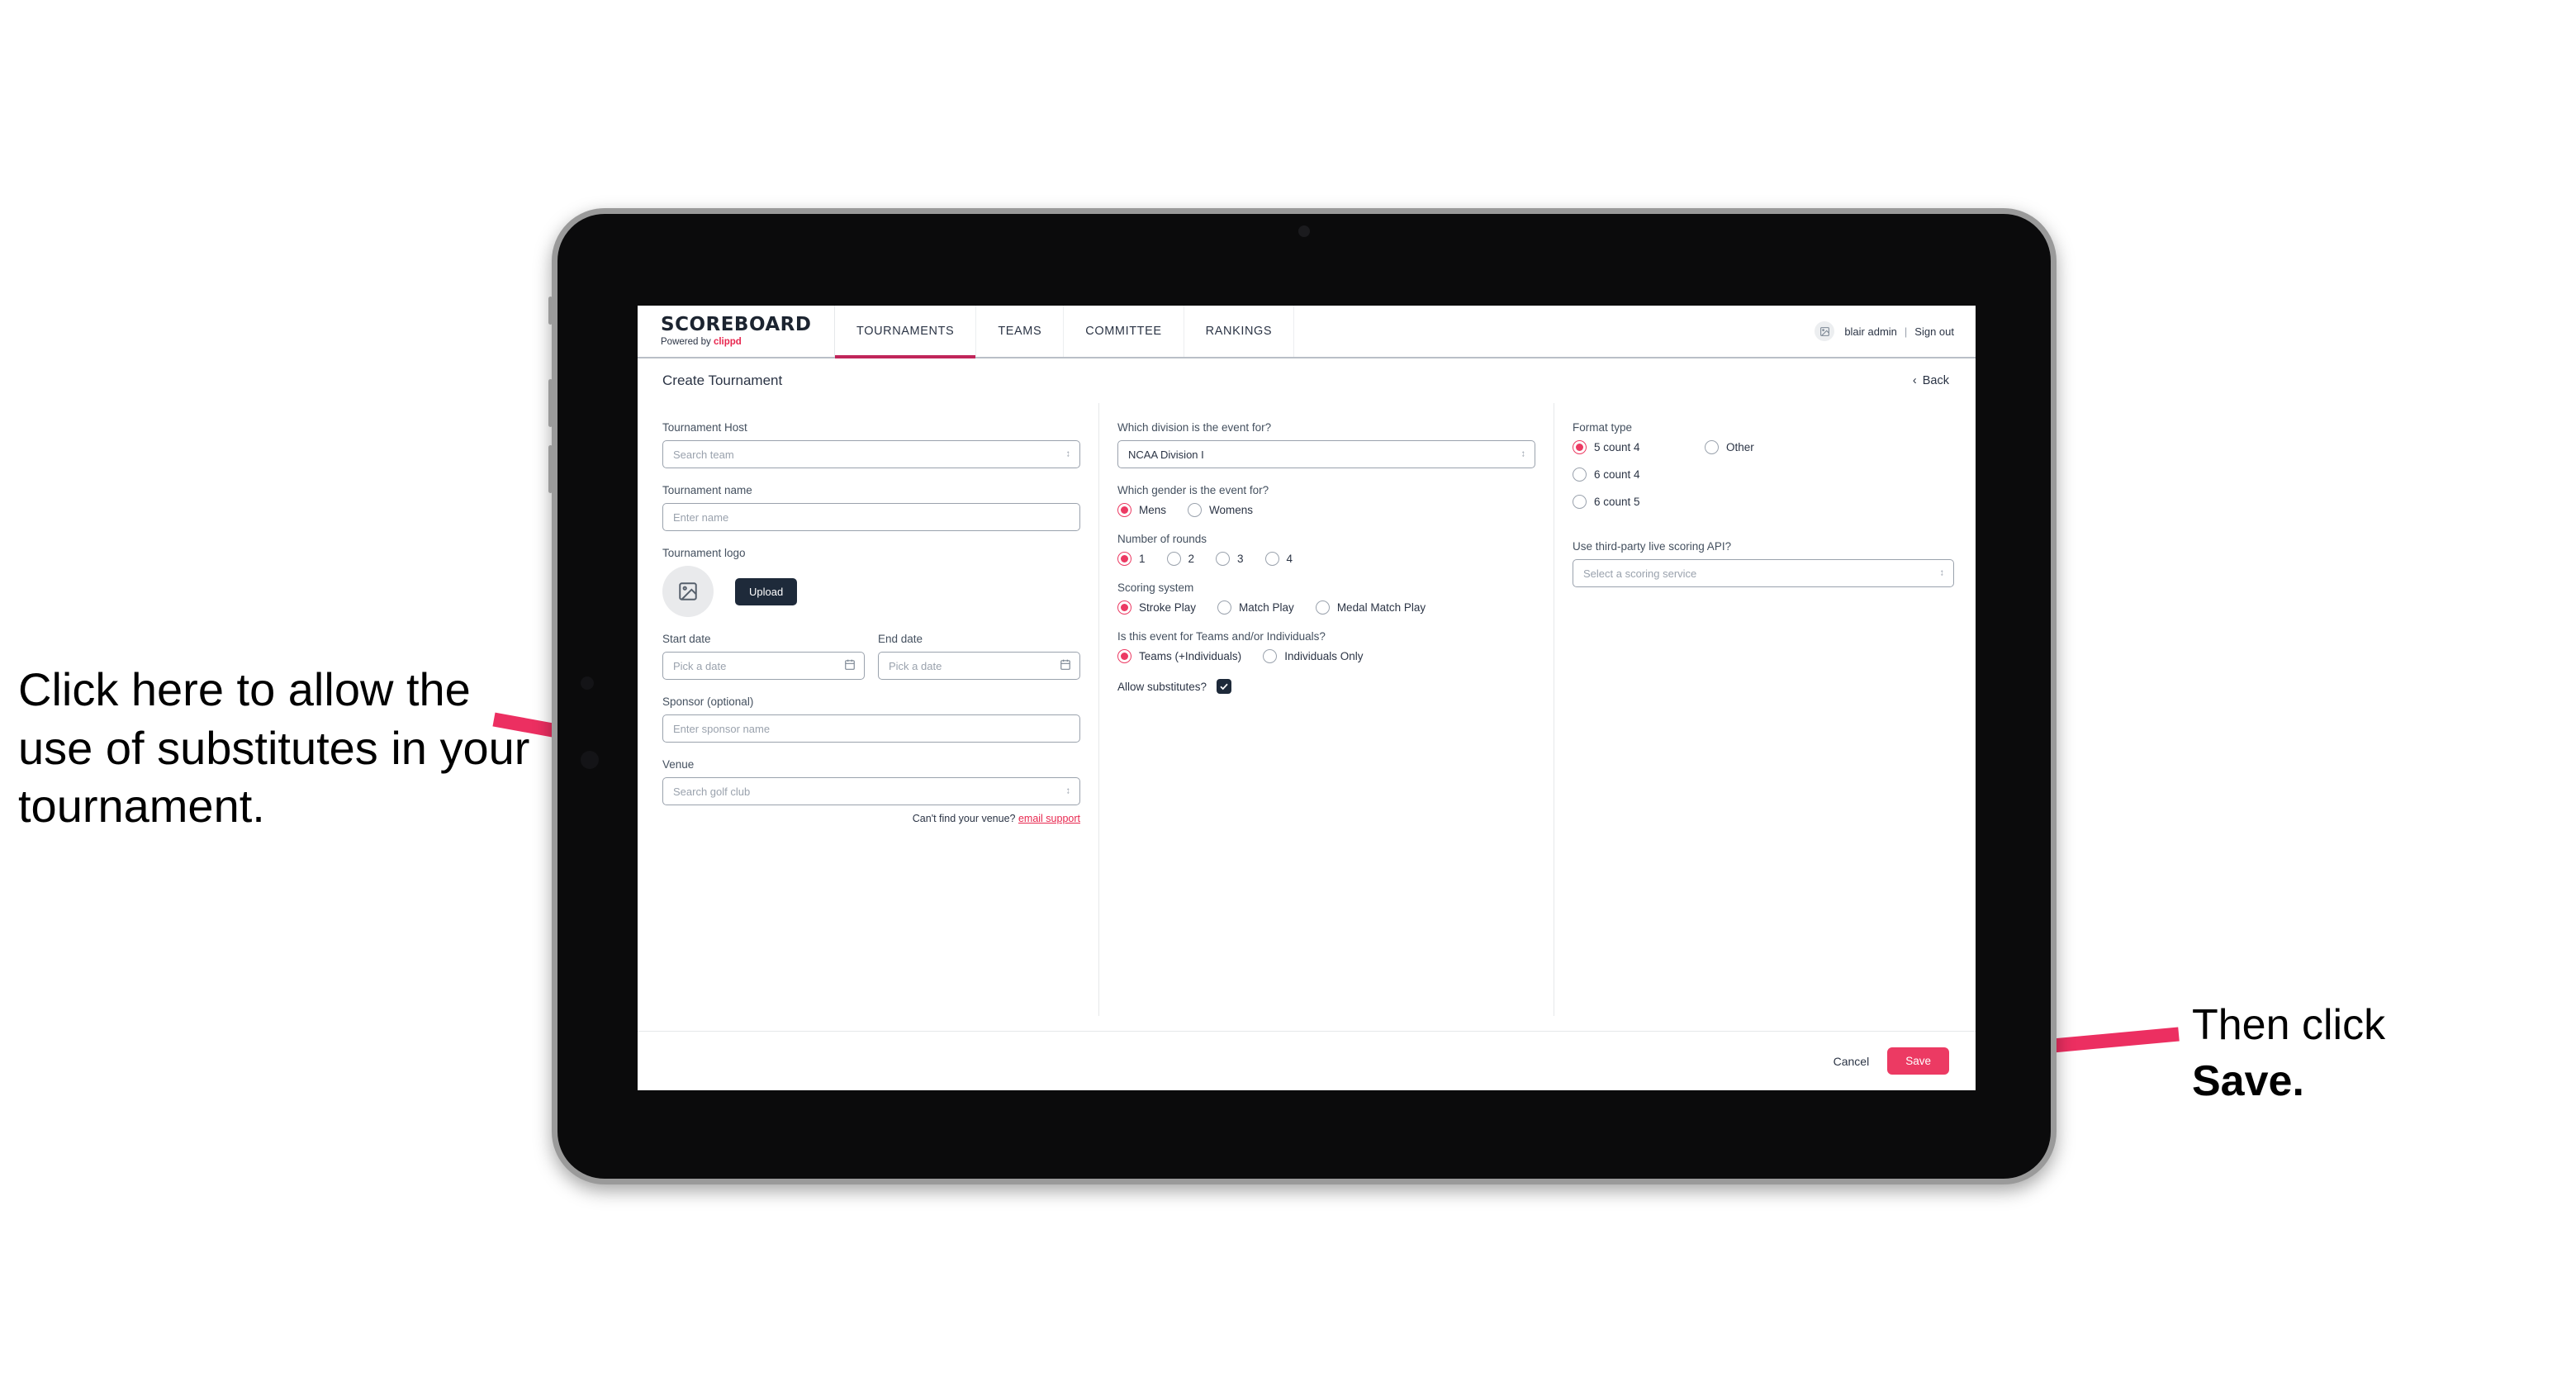 The image size is (2576, 1386). Describe the element at coordinates (1230, 559) in the screenshot. I see `radio-rounds-3: 3` at that location.